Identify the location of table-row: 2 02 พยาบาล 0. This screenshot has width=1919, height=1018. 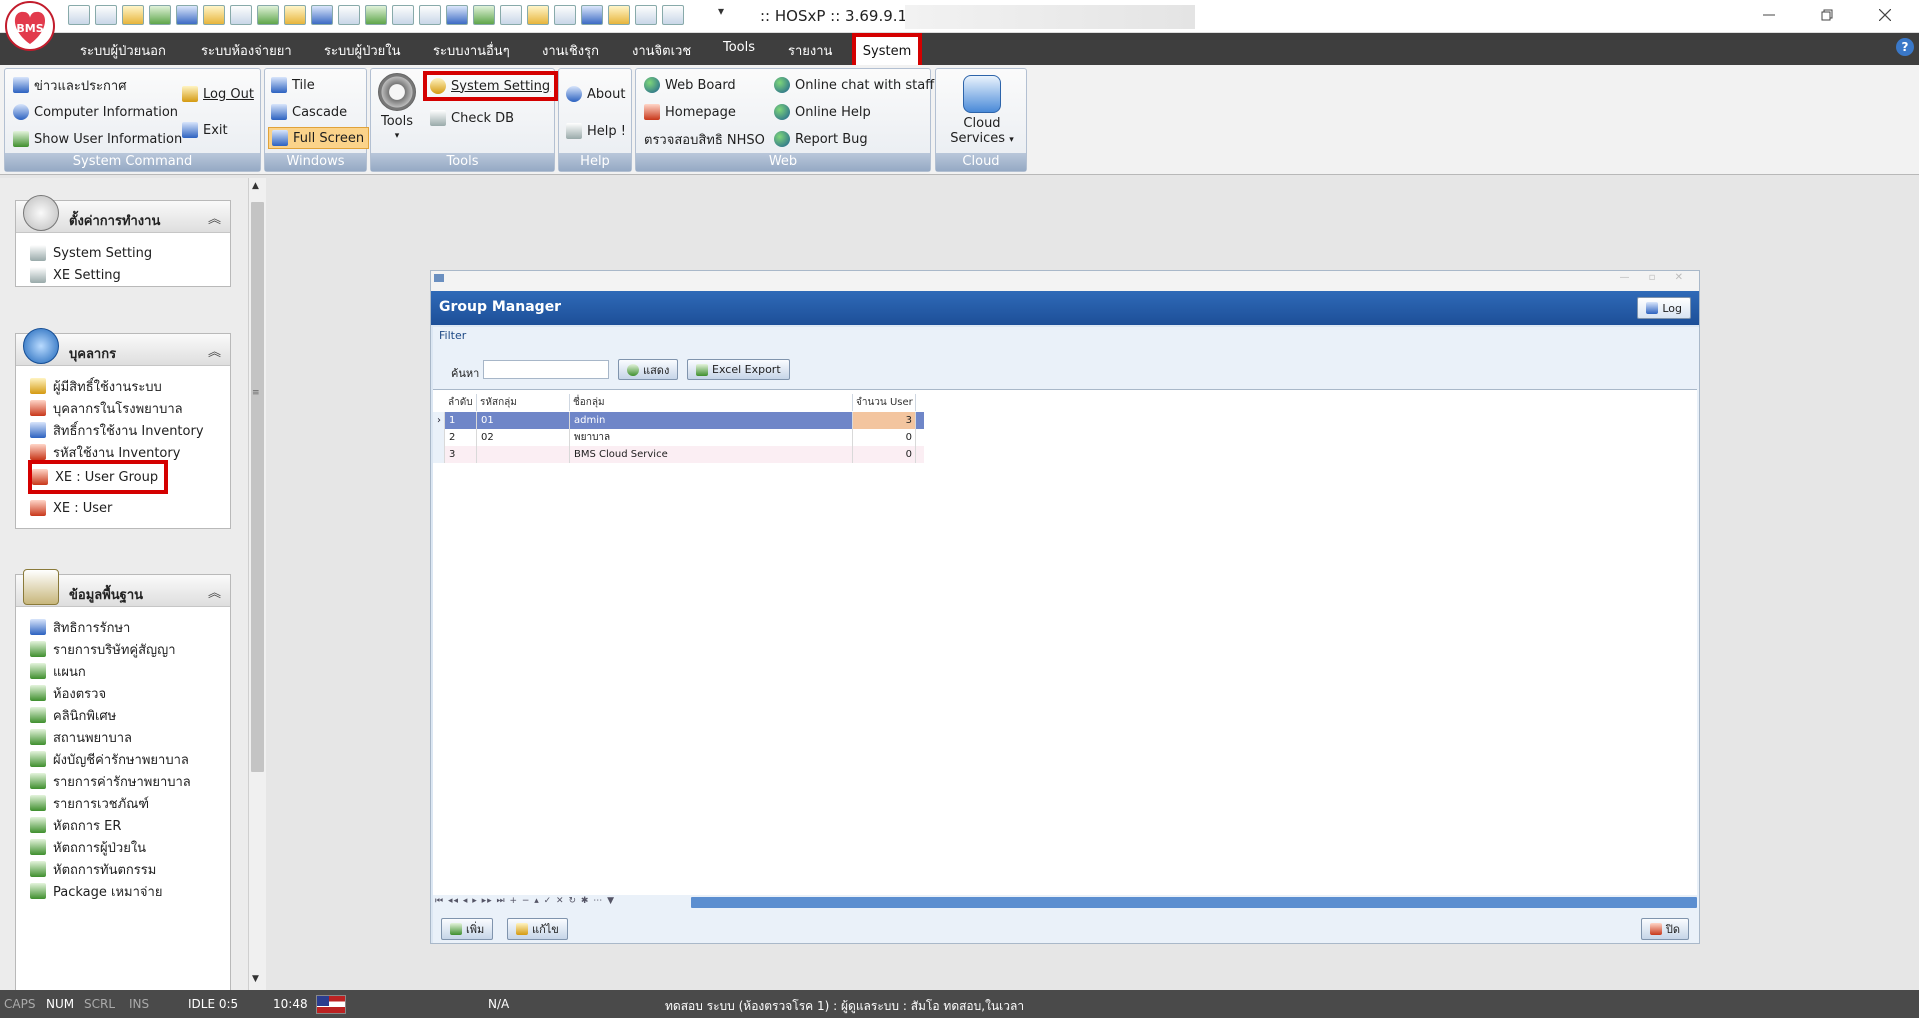
(678, 437).